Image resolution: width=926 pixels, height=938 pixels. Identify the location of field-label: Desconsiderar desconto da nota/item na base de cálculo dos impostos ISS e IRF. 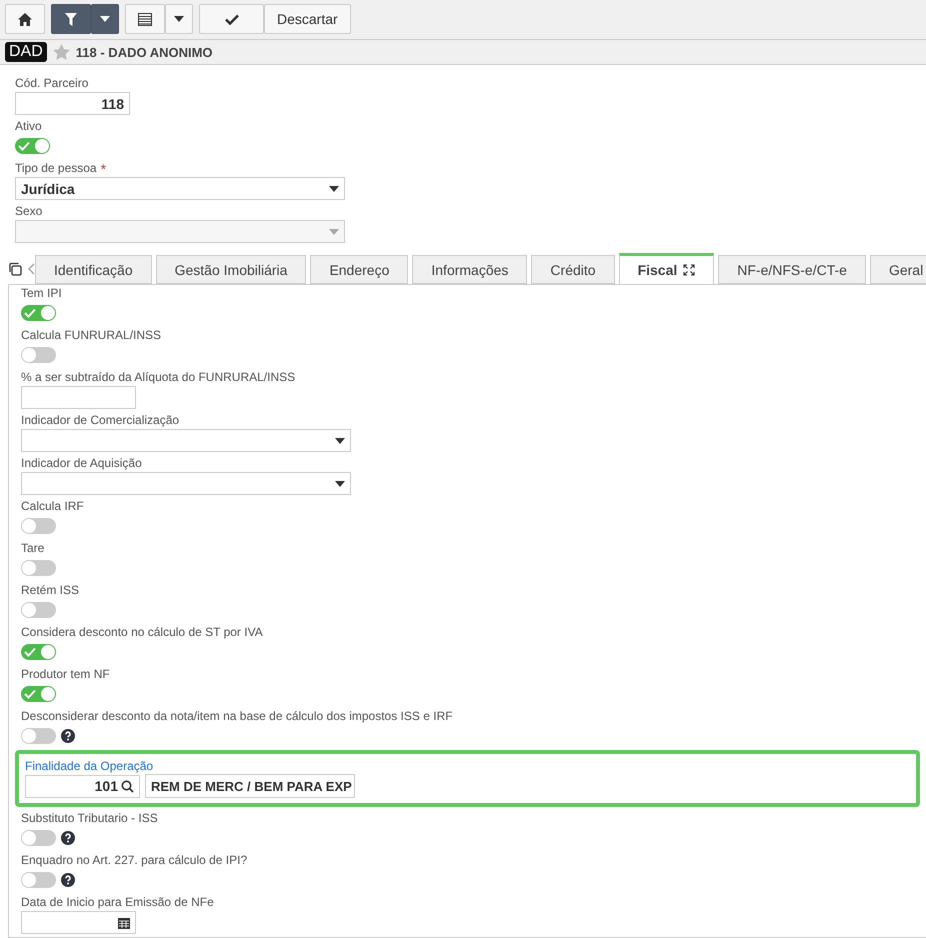
(237, 716).